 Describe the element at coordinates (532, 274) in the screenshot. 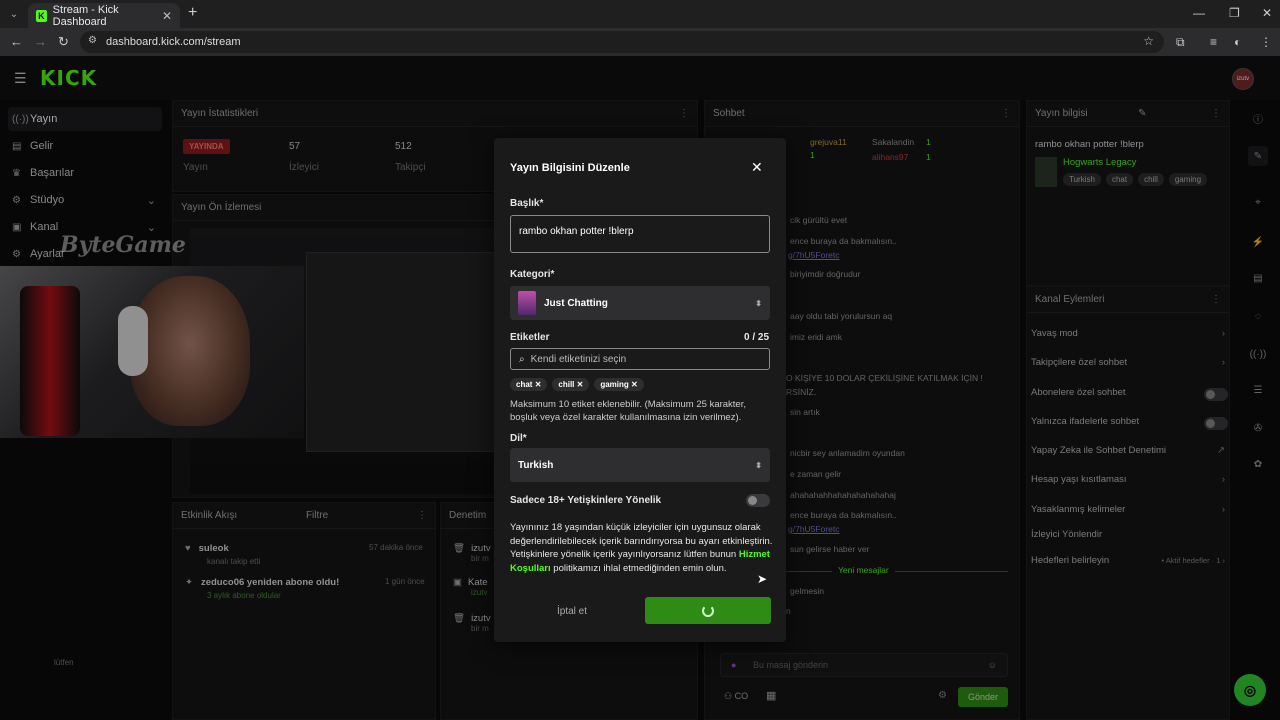

I see `category-label: Kategori*` at that location.